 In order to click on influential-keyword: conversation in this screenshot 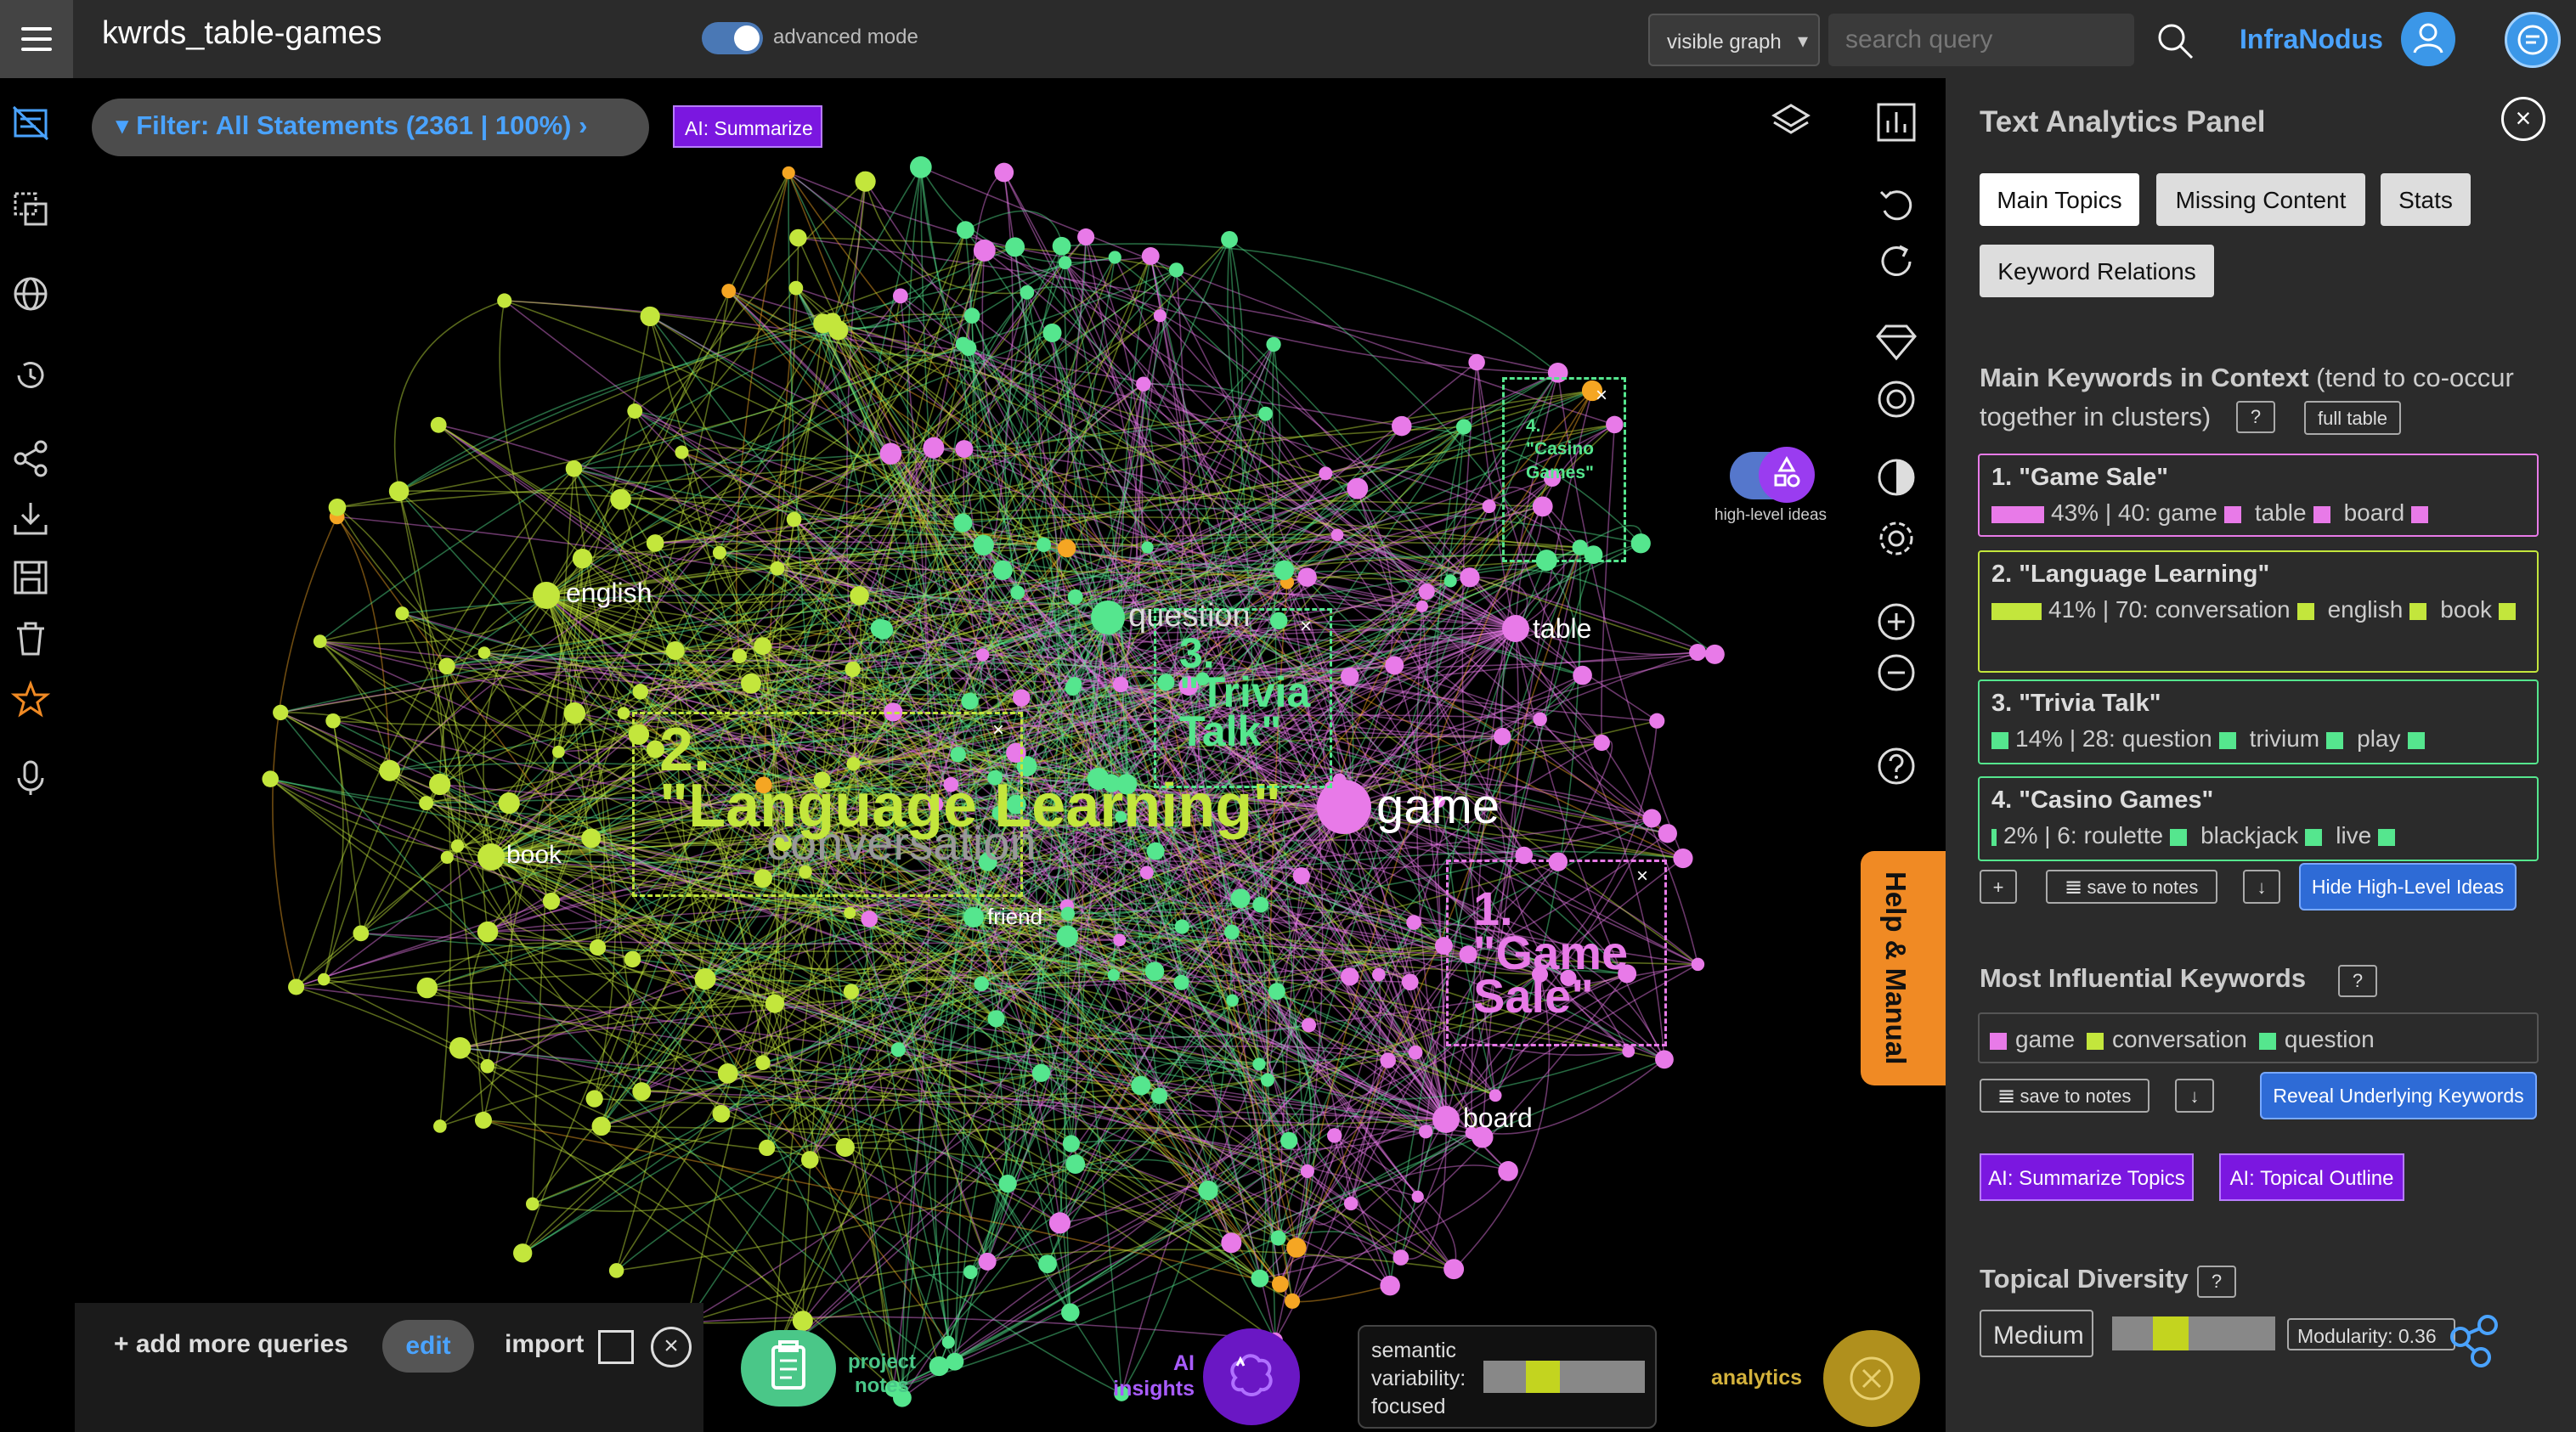, I will do `click(2179, 1039)`.